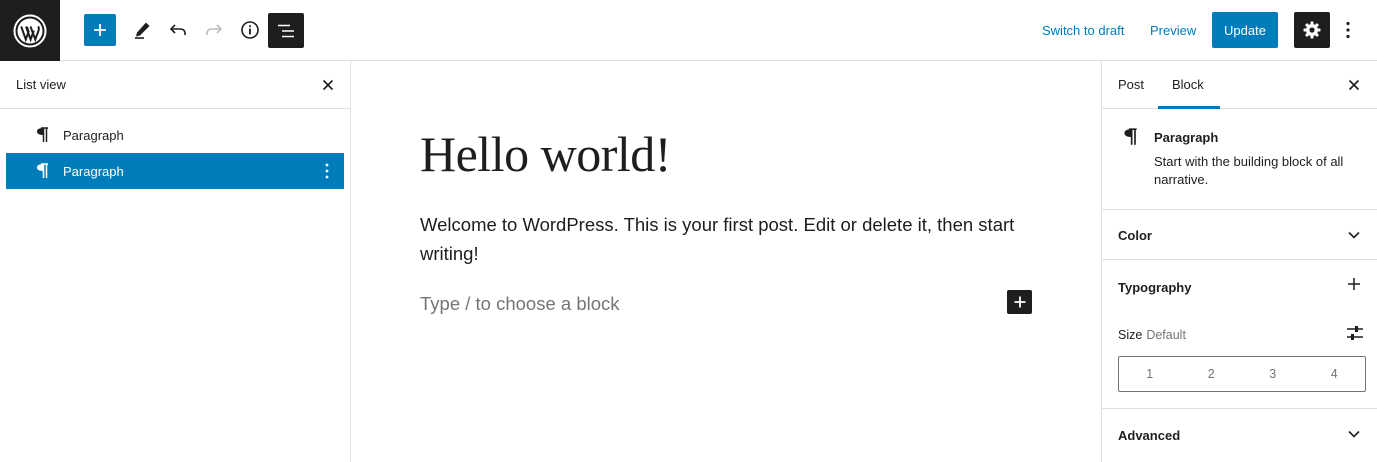  I want to click on list-view-header: List view, so click(175, 85).